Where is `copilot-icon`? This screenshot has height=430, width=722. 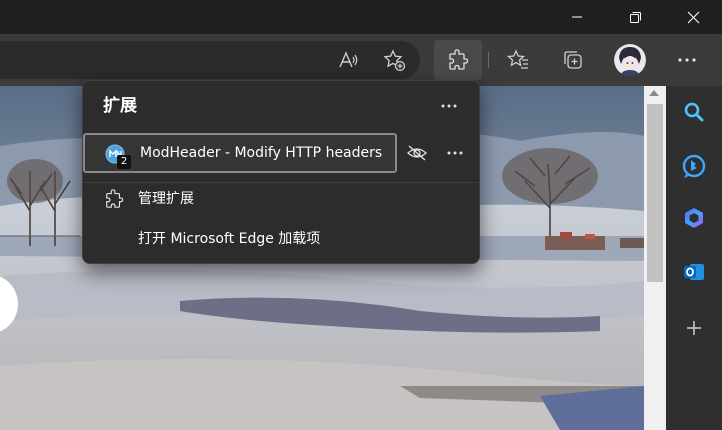
copilot-icon is located at coordinates (694, 218).